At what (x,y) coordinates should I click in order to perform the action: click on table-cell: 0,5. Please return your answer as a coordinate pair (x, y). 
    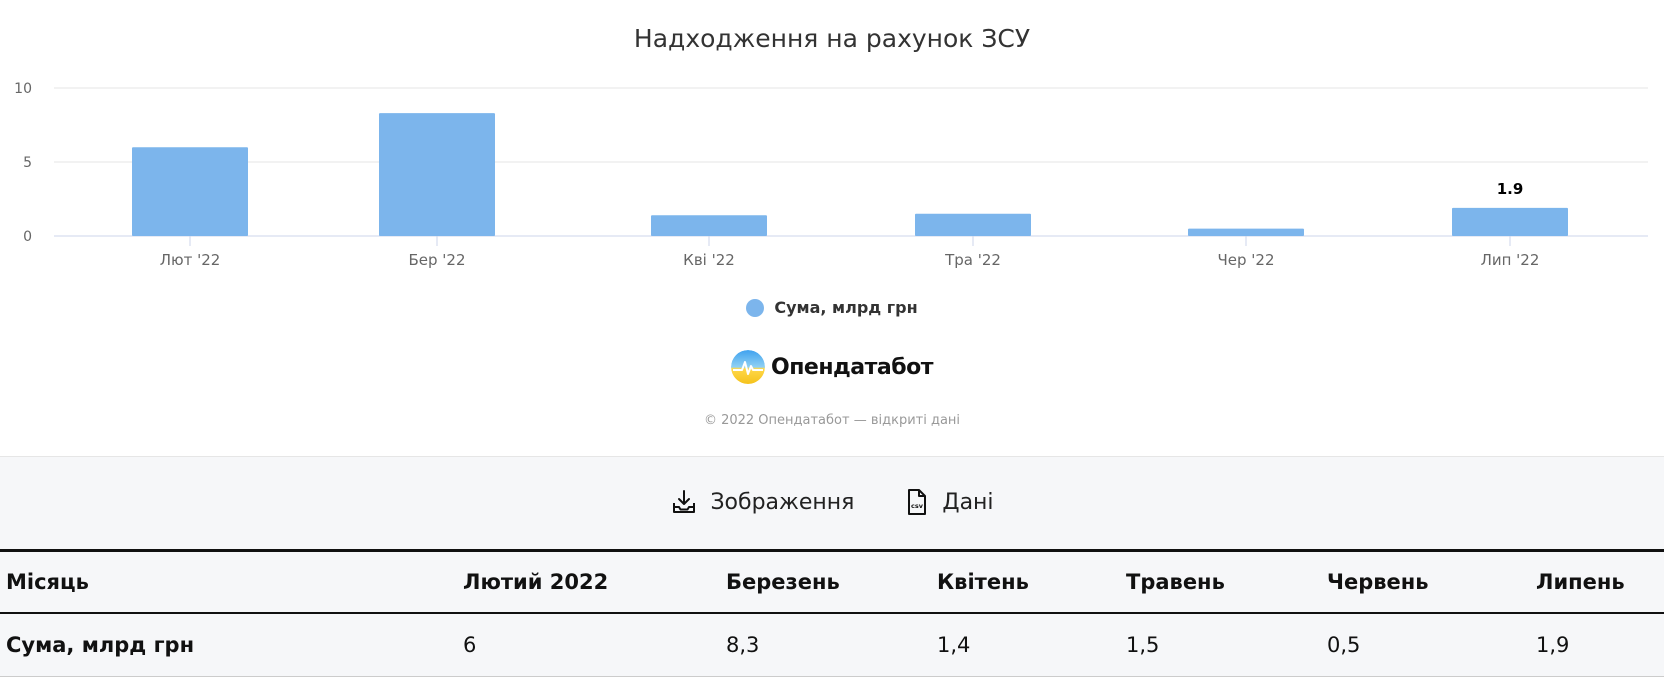
    Looking at the image, I should click on (1344, 645).